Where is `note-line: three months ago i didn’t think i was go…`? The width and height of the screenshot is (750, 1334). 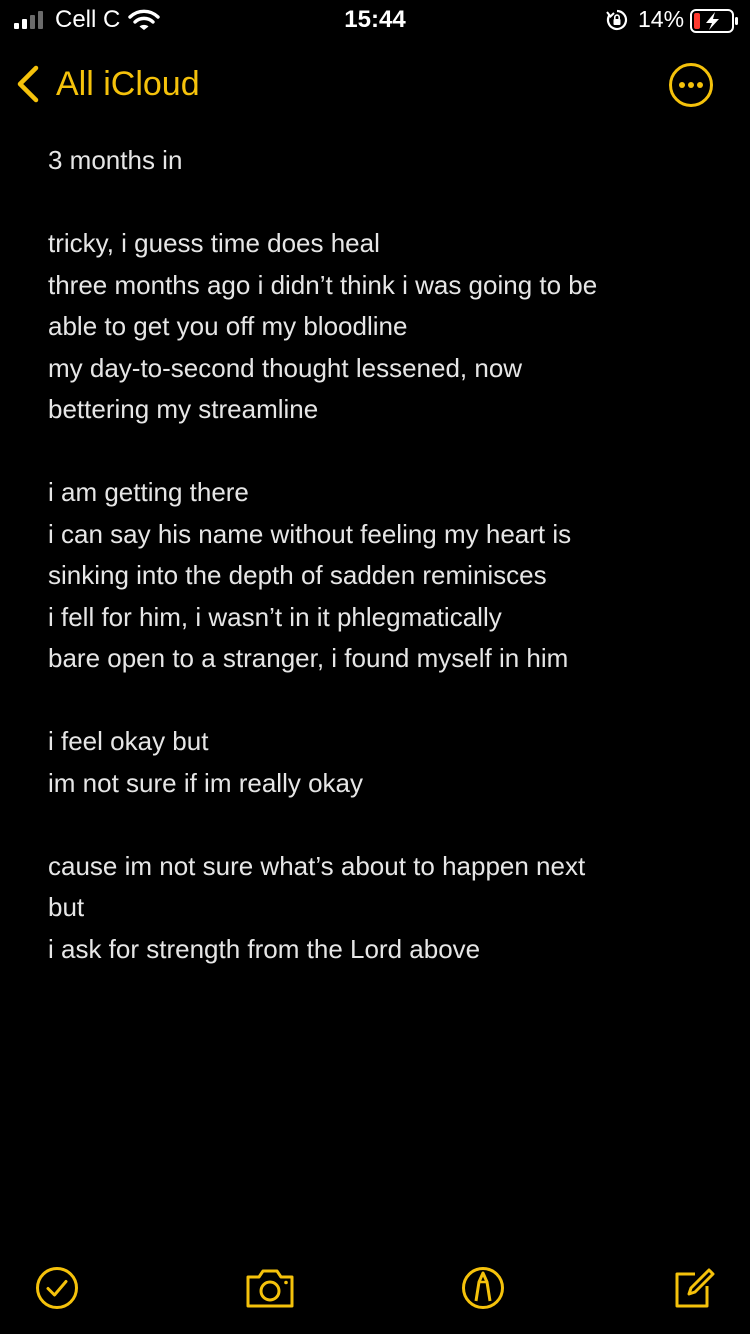 note-line: three months ago i didn’t think i was go… is located at coordinates (323, 284).